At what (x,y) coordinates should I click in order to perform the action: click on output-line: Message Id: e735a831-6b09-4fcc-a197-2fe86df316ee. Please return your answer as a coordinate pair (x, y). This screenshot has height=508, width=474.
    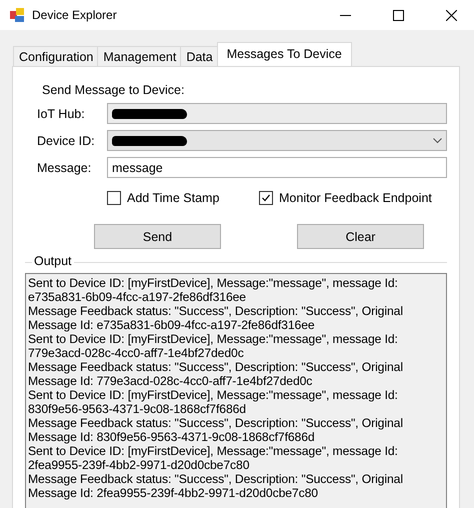
    Looking at the image, I should click on (172, 325).